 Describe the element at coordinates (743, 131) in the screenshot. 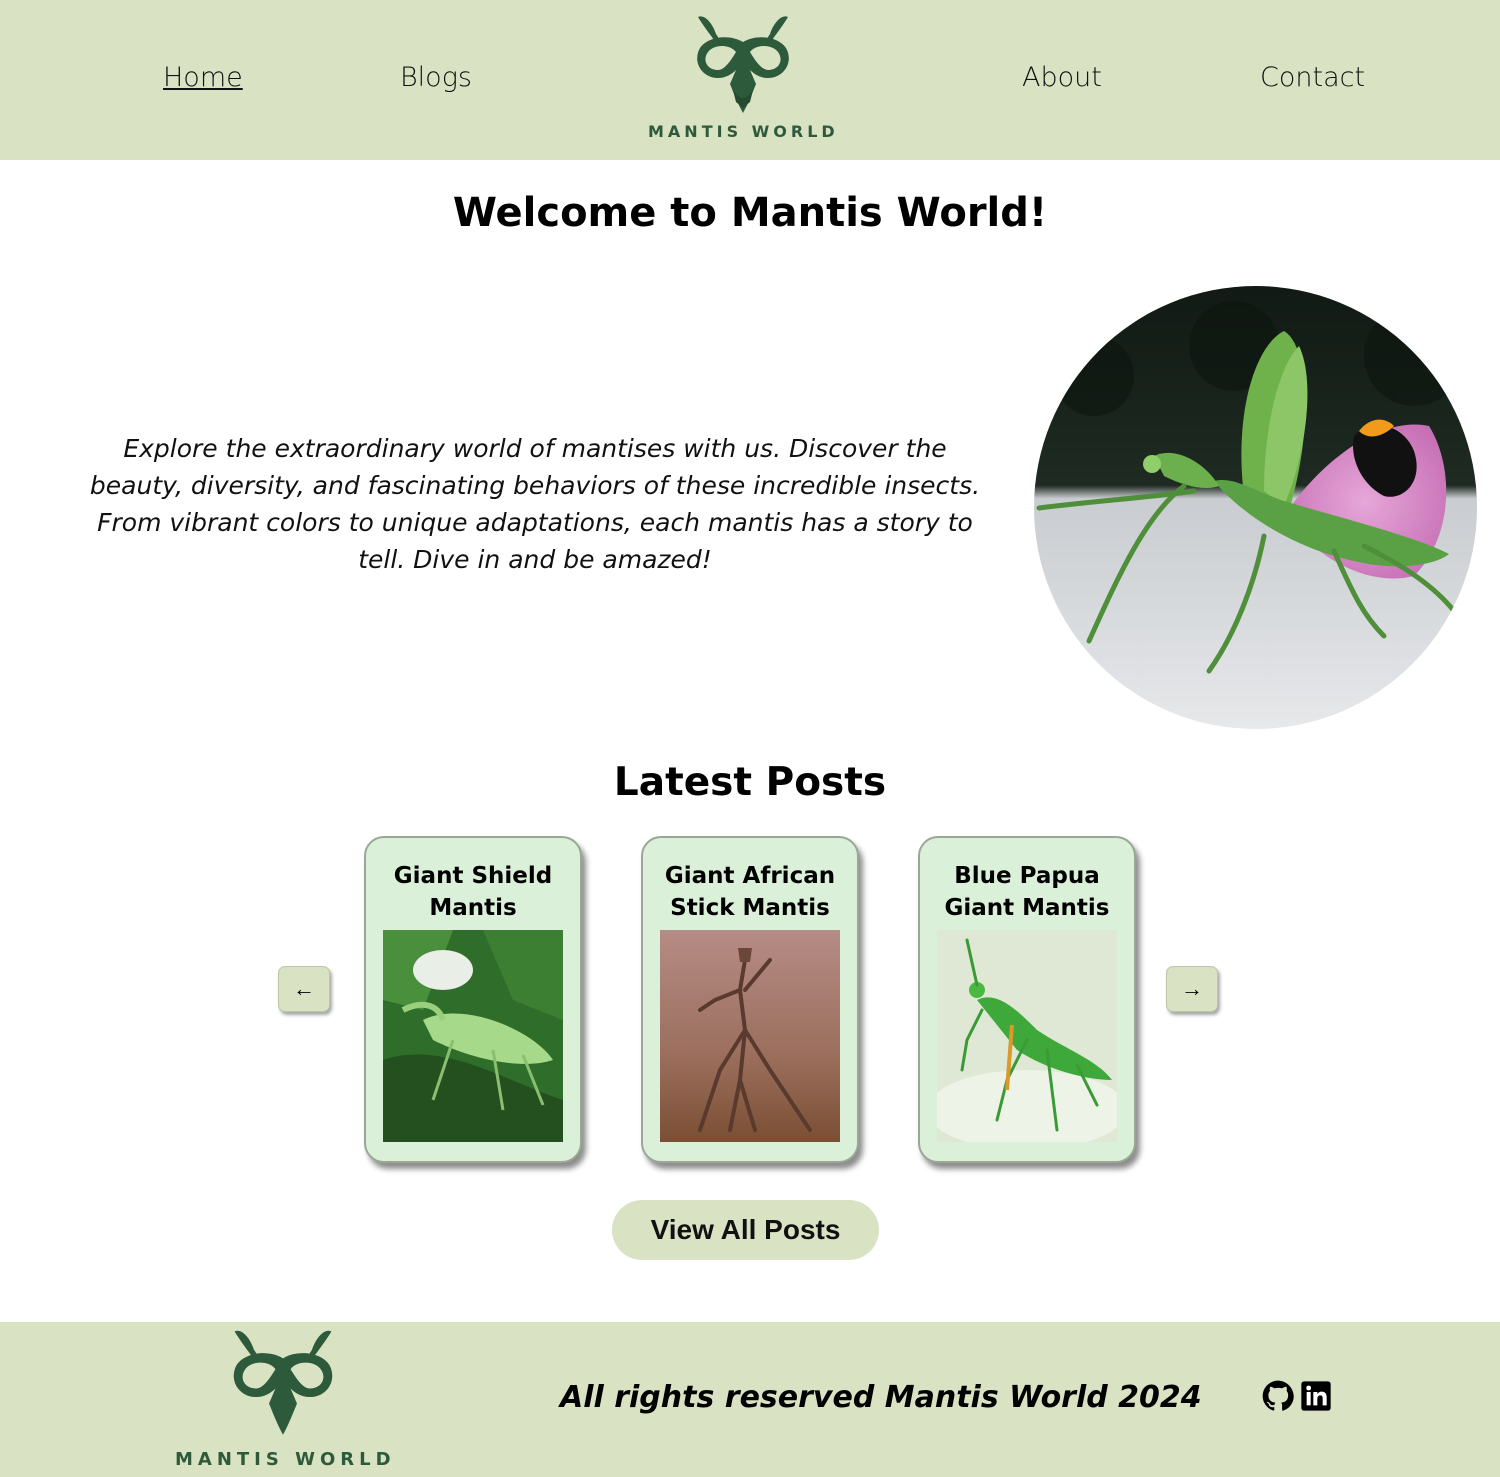

I see `brand-name: MANTIS WORLD` at that location.